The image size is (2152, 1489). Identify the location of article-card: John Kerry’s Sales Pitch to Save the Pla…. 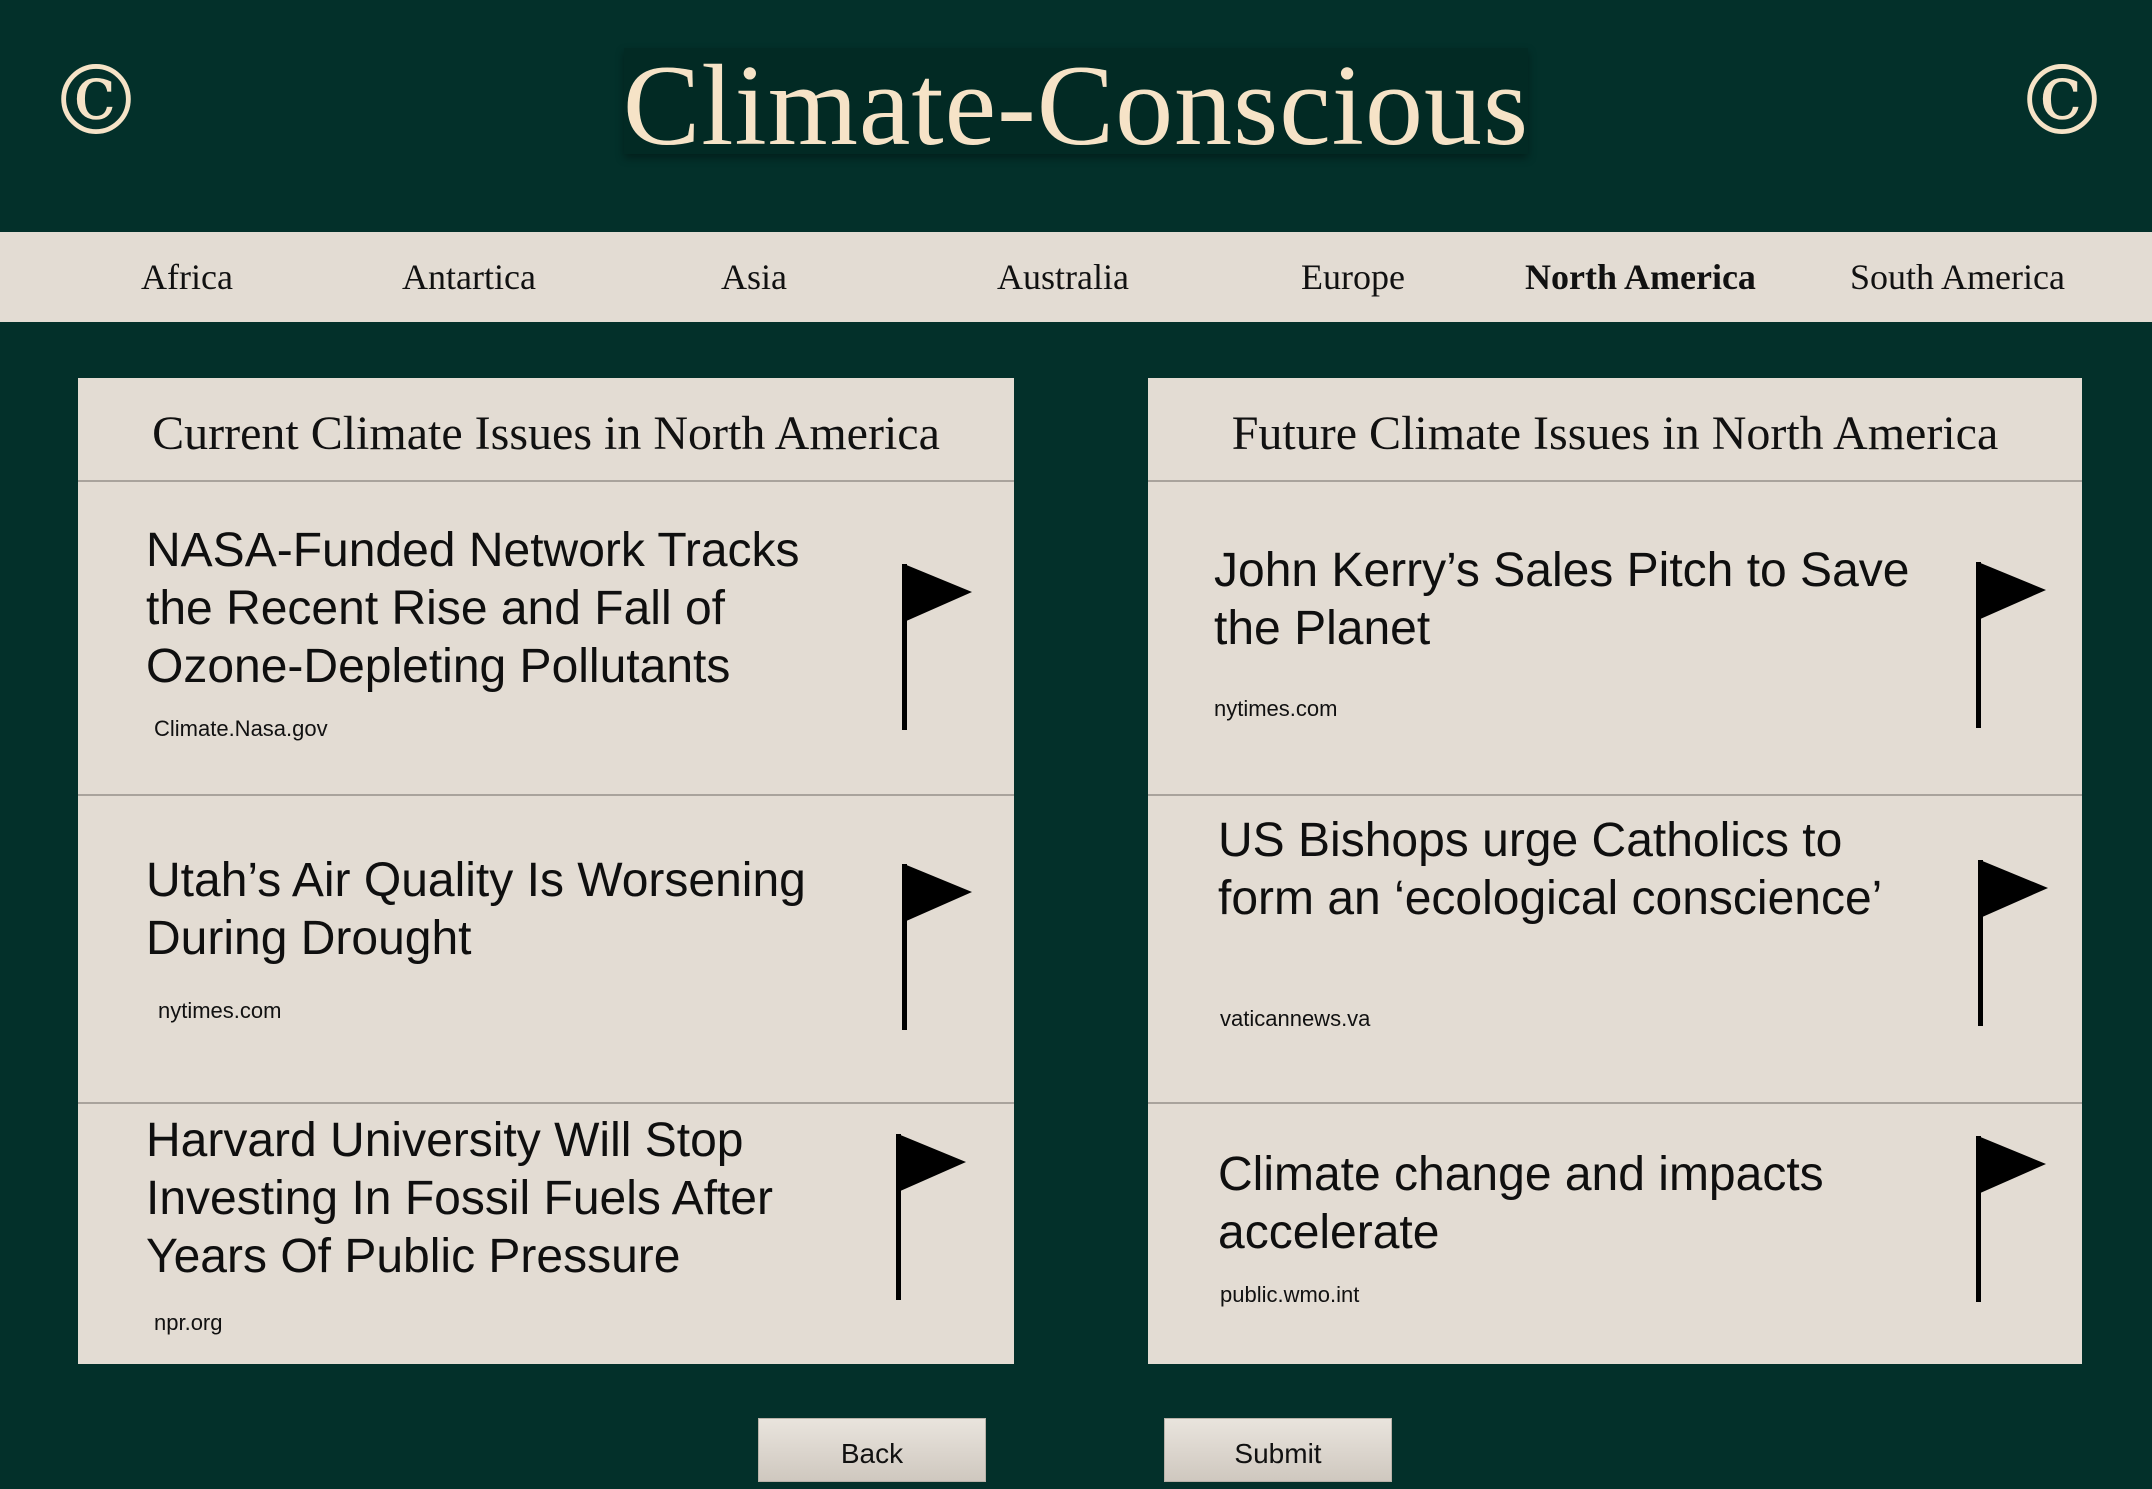
(1615, 639).